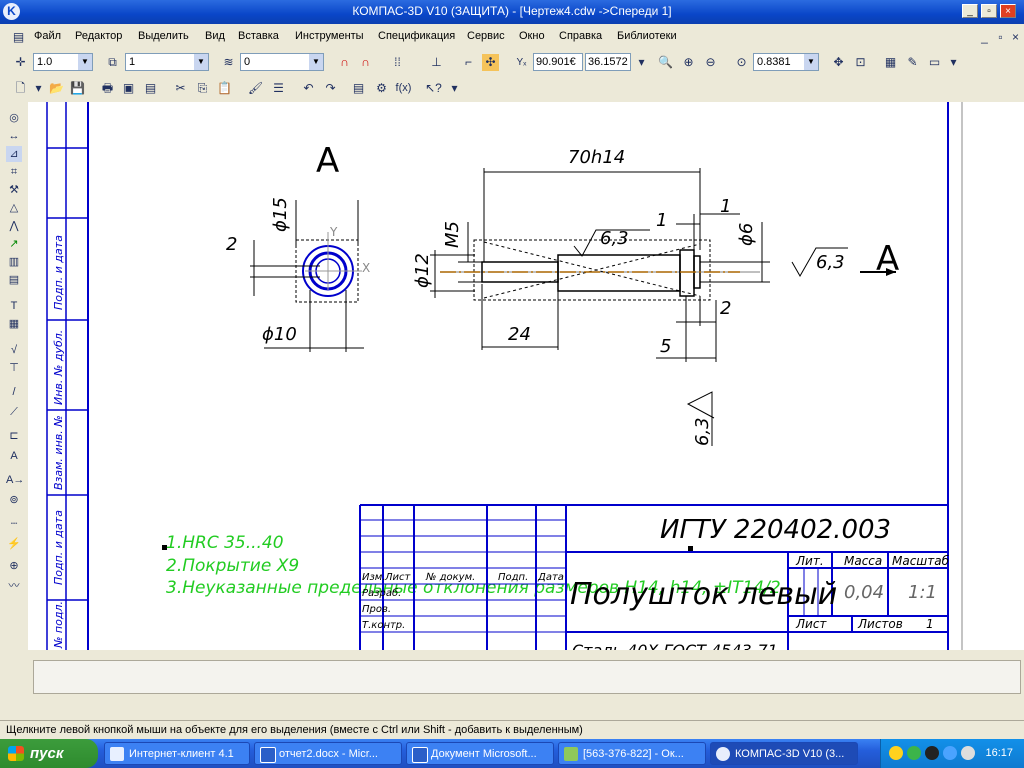 This screenshot has height=768, width=1024. Describe the element at coordinates (786, 62) in the screenshot. I see `zoom-select: 0.8381 ▼` at that location.